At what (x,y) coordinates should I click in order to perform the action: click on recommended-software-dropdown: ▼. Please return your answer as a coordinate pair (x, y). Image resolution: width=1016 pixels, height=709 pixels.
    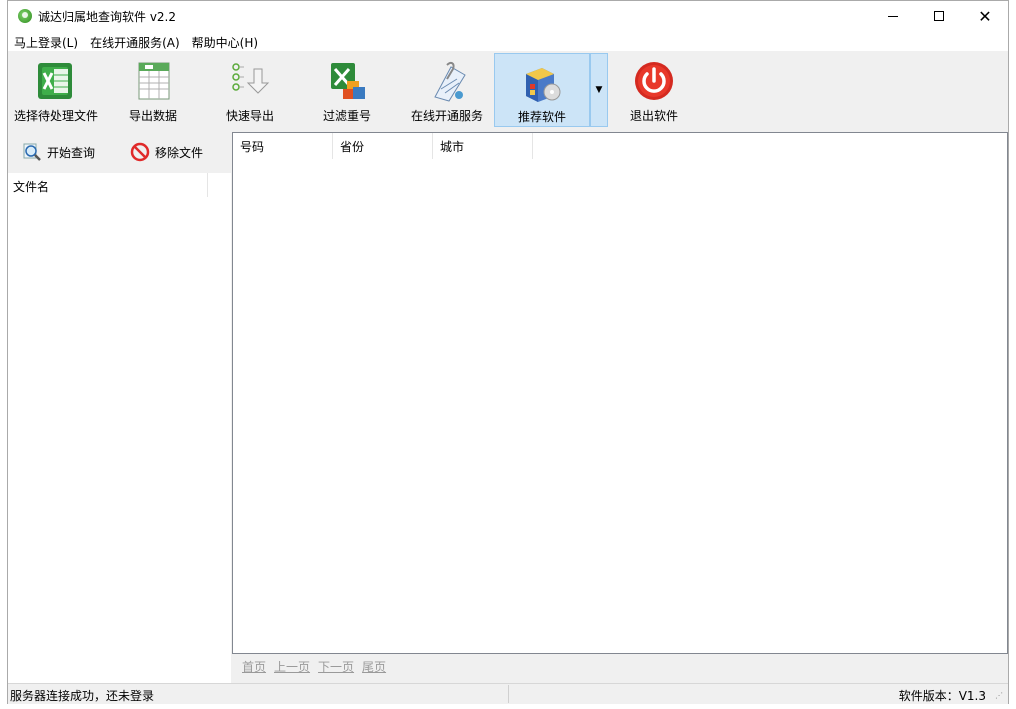
    Looking at the image, I should click on (599, 90).